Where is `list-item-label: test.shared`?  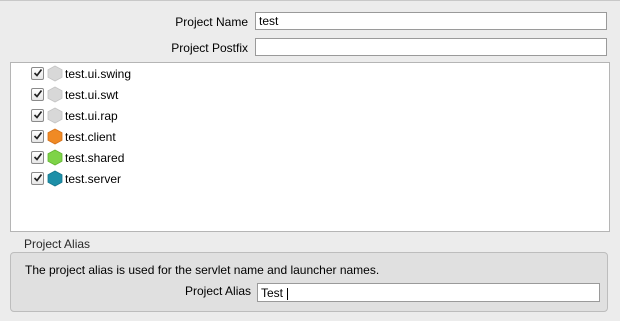
list-item-label: test.shared is located at coordinates (95, 158).